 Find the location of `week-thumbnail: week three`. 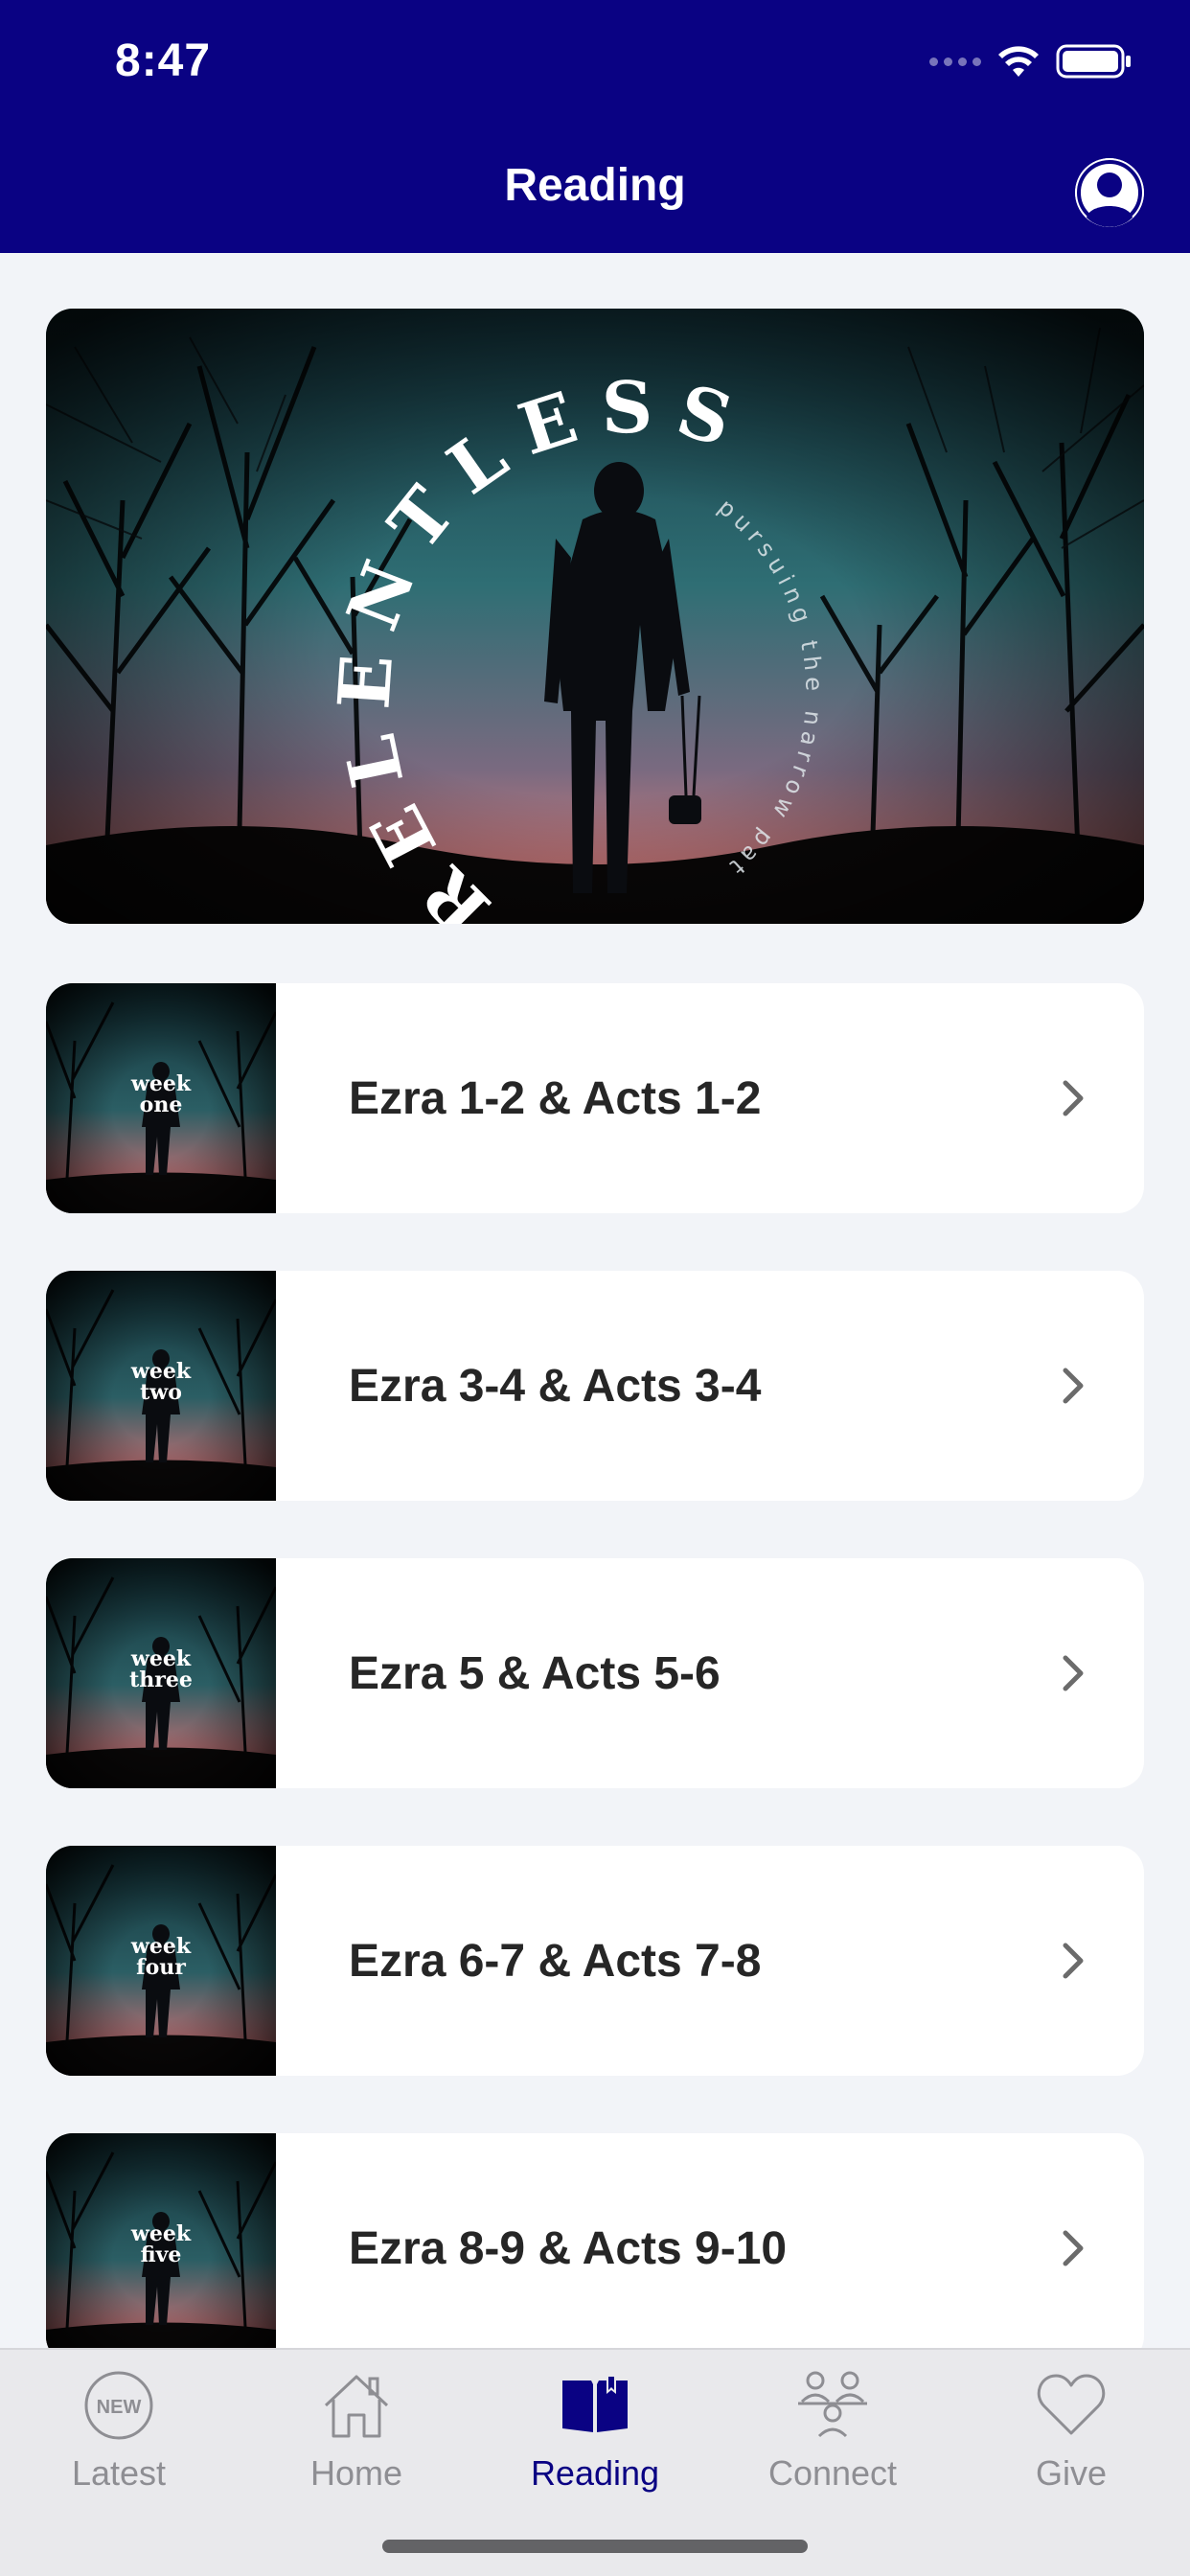

week-thumbnail: week three is located at coordinates (161, 1673).